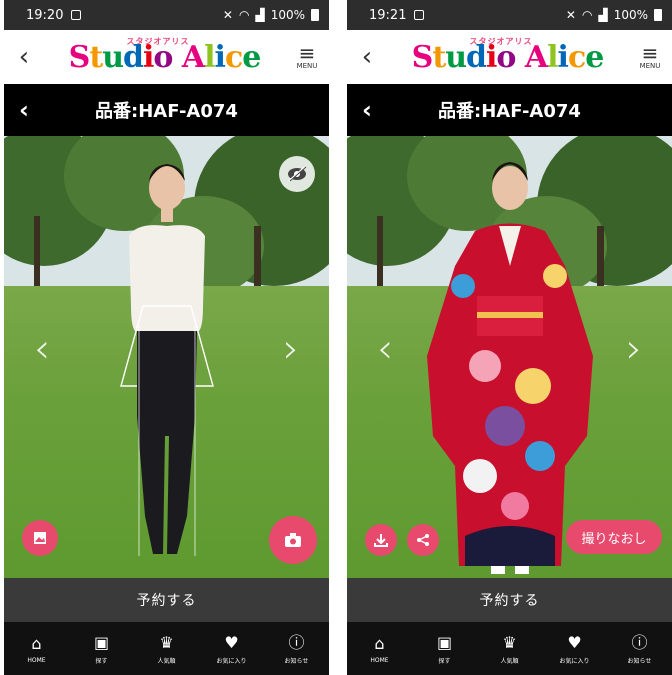 The image size is (672, 675). What do you see at coordinates (166, 15) in the screenshot?
I see `status-bar: 19:20 ✕ ◠ ▟ 100%` at bounding box center [166, 15].